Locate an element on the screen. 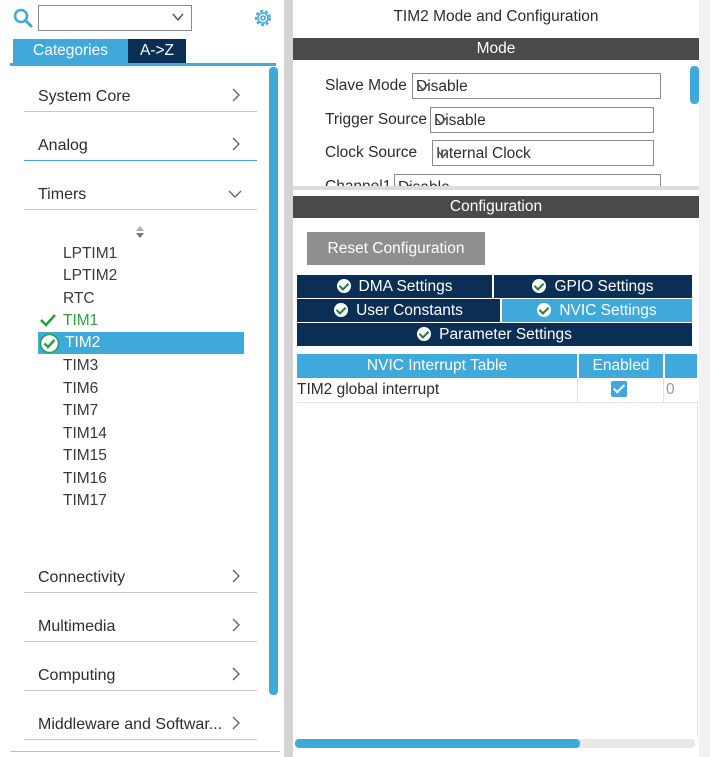 This screenshot has height=757, width=710. category-label: Timers is located at coordinates (62, 194).